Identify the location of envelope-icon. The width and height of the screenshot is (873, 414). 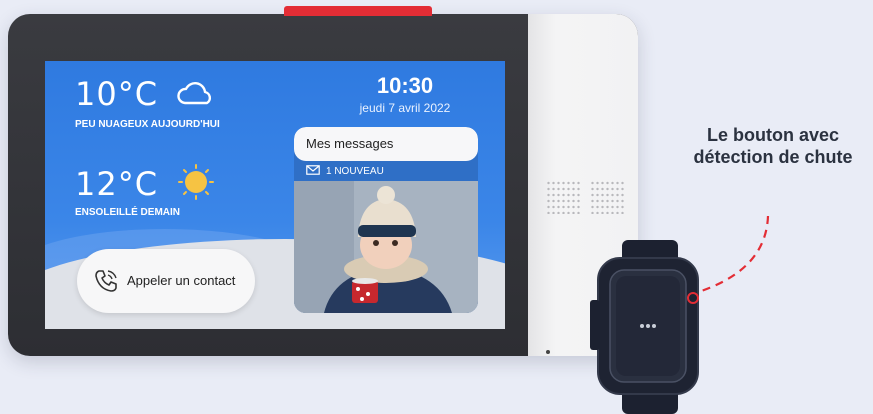
(313, 171).